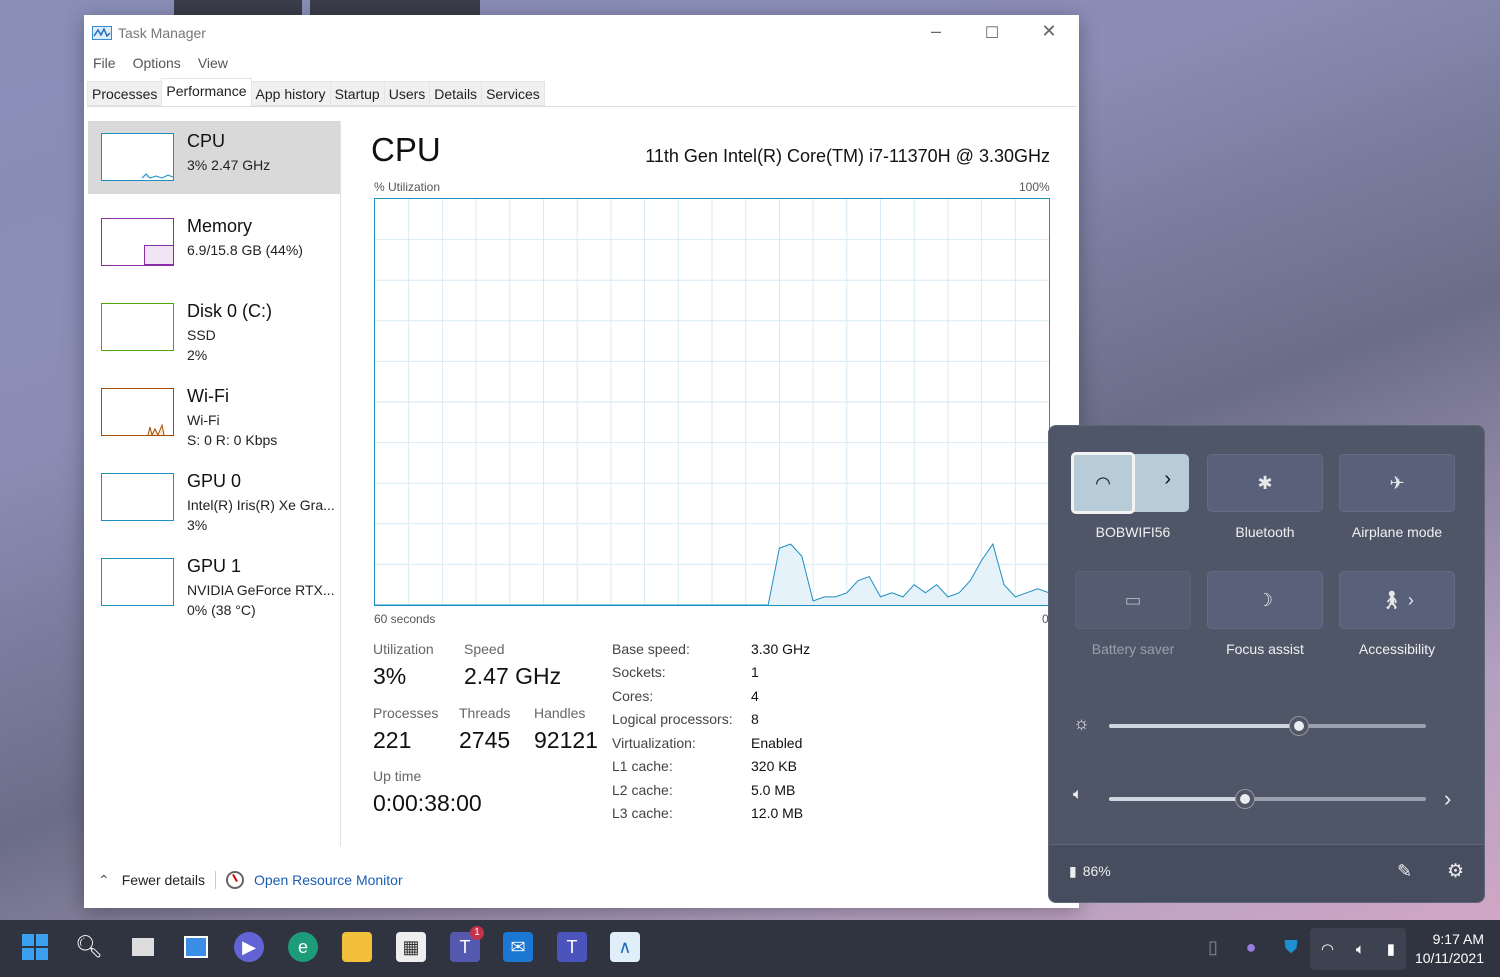  I want to click on fewer-details-label: Fewer details, so click(163, 880).